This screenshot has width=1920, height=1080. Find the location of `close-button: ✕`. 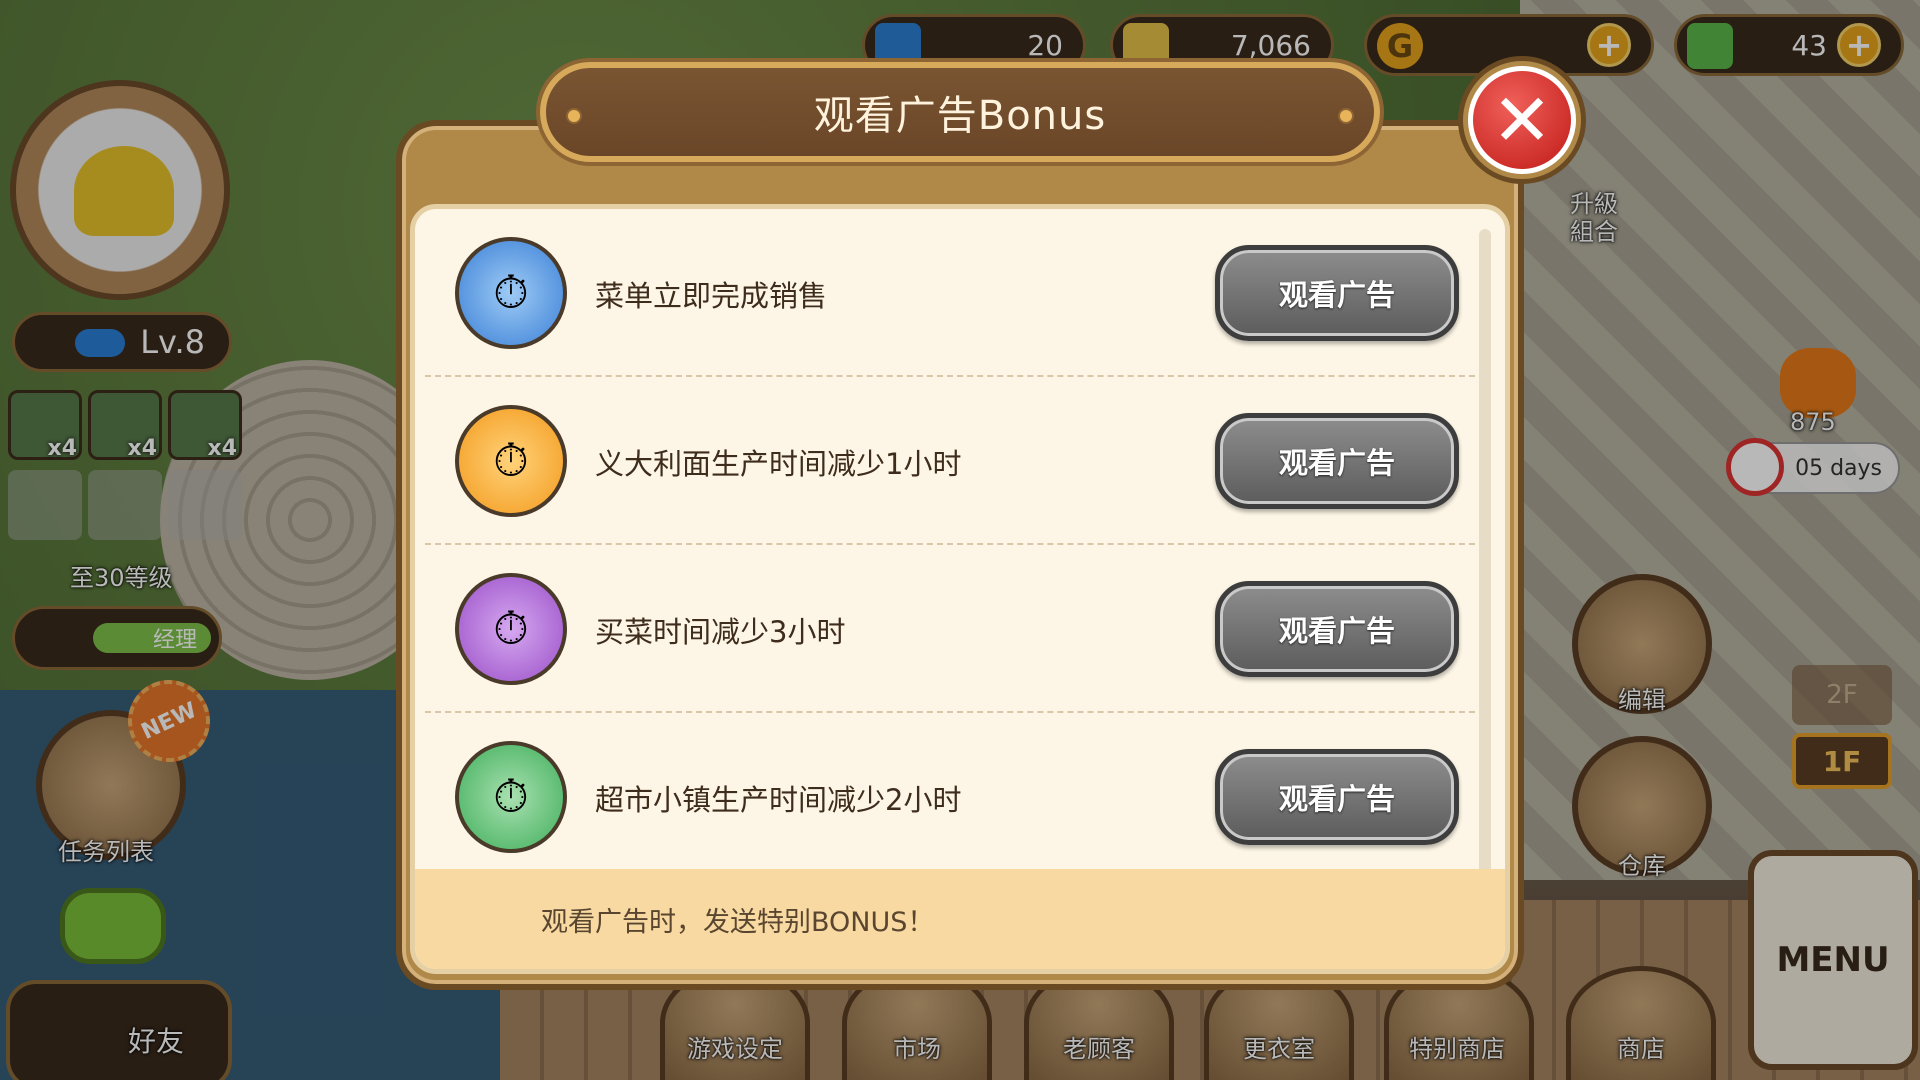

close-button: ✕ is located at coordinates (1522, 120).